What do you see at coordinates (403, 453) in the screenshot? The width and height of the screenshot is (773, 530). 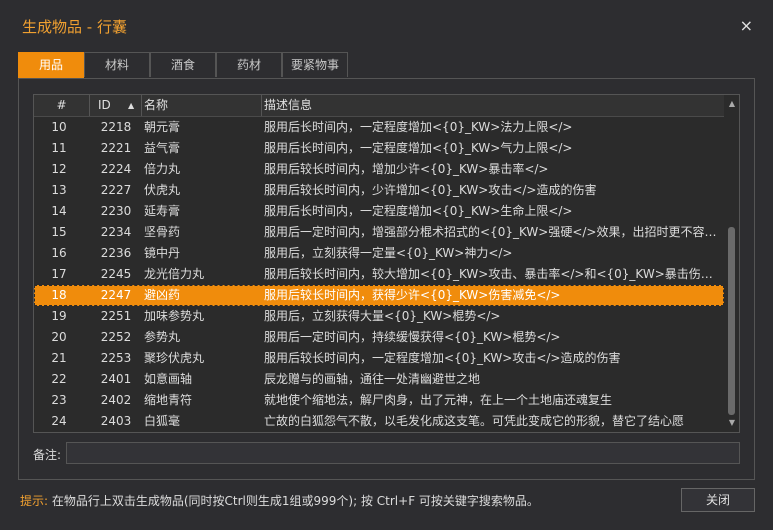 I see `note-input` at bounding box center [403, 453].